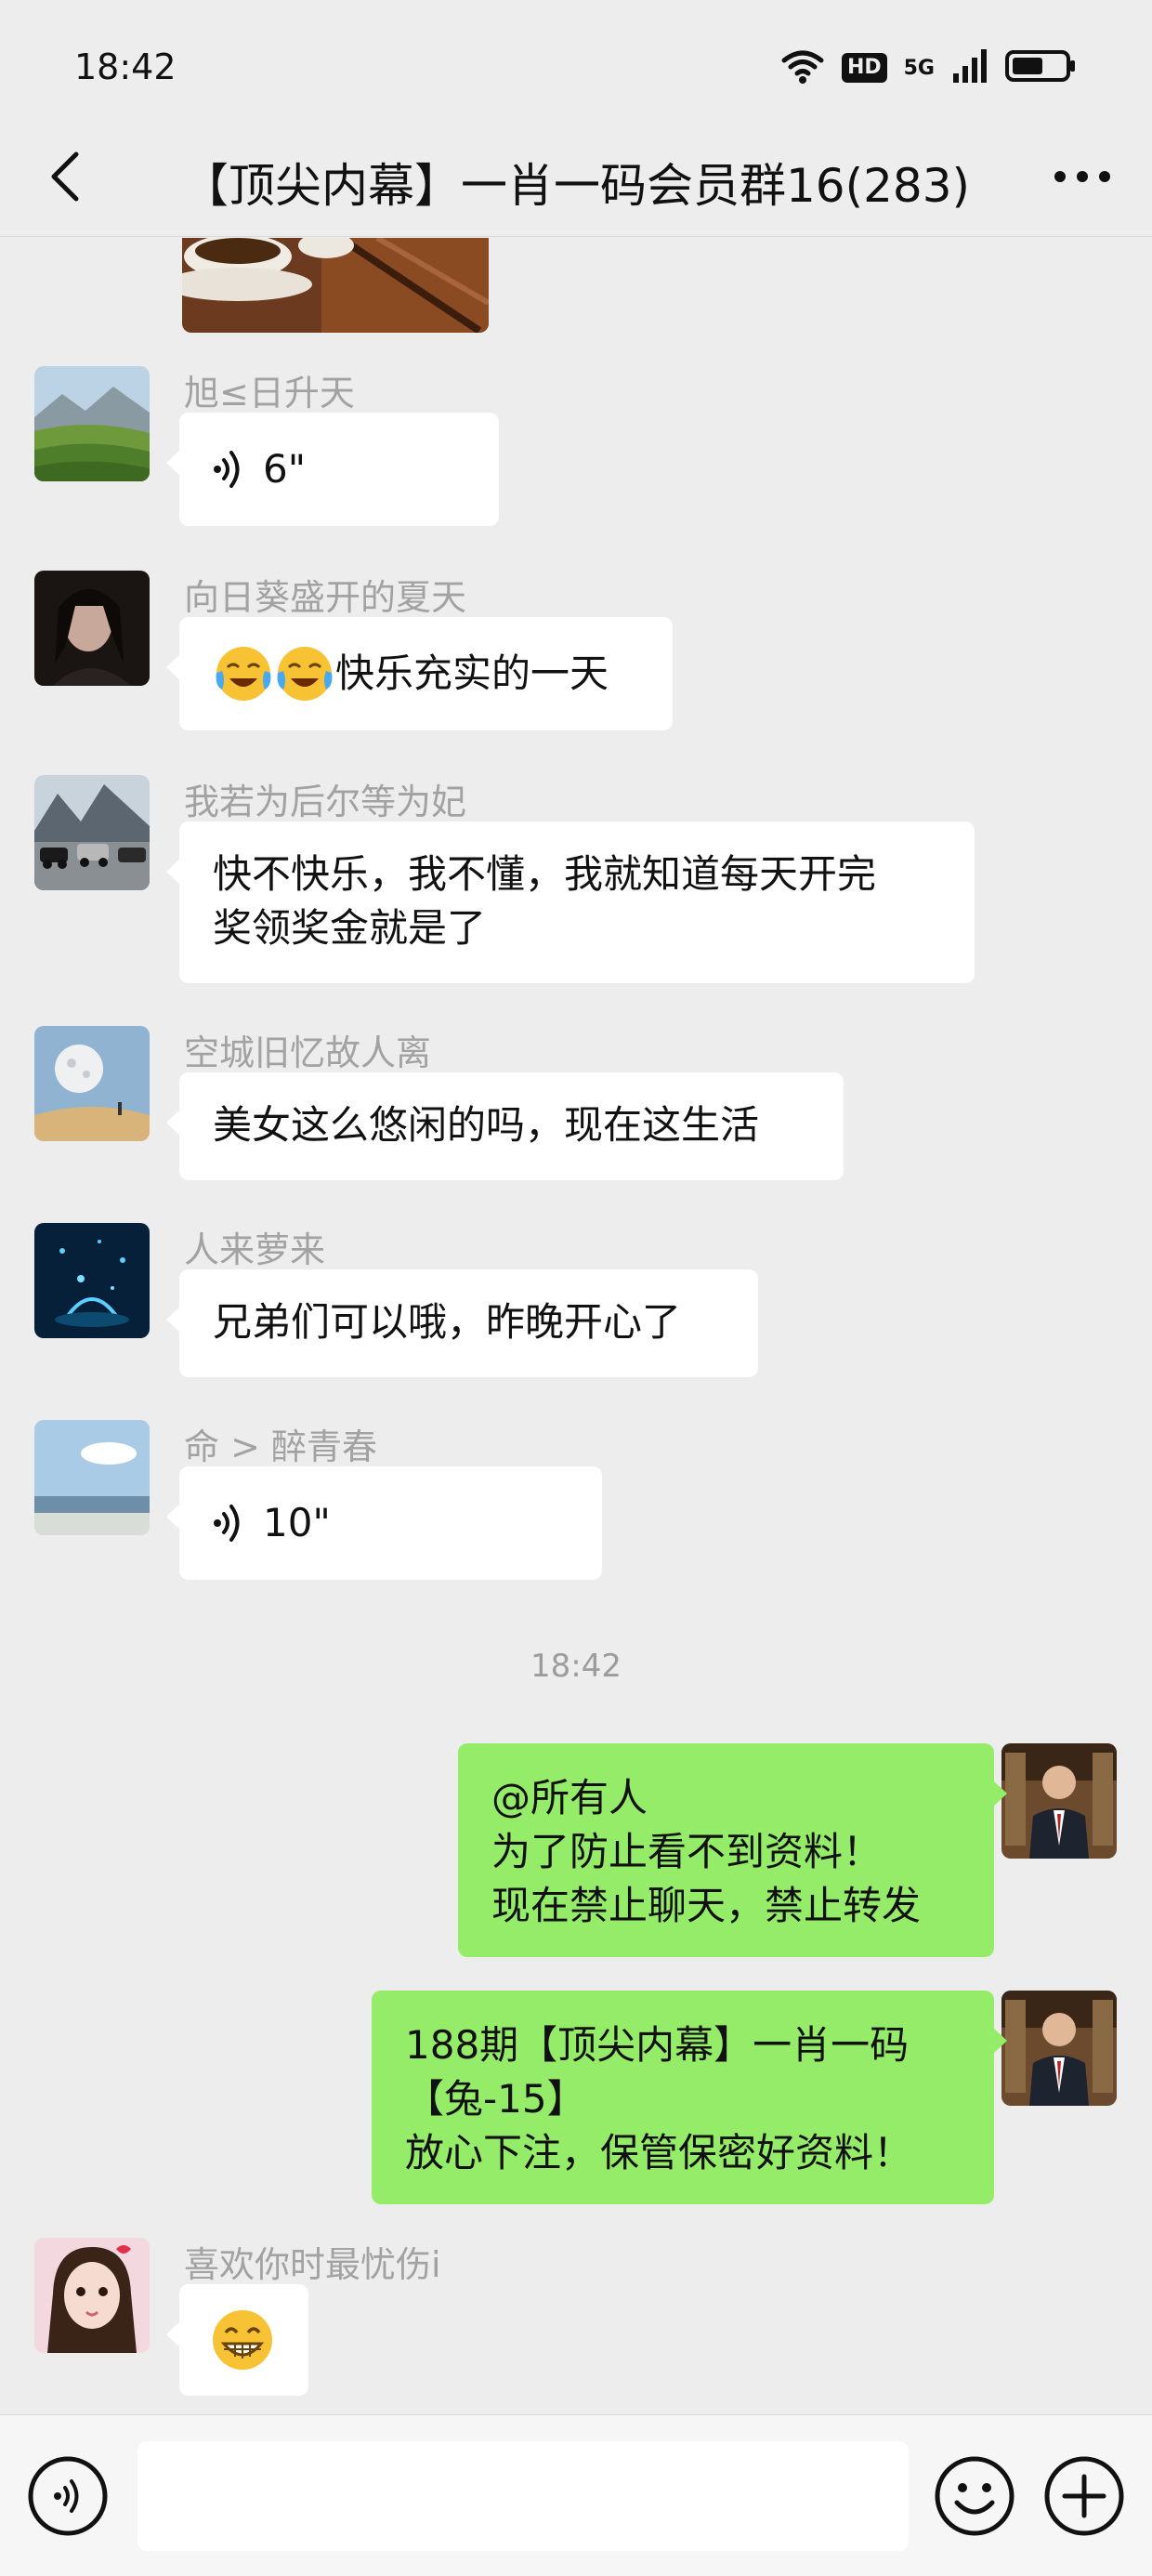 This screenshot has width=1152, height=2576. I want to click on sender-name: 人来萝来, so click(255, 1249).